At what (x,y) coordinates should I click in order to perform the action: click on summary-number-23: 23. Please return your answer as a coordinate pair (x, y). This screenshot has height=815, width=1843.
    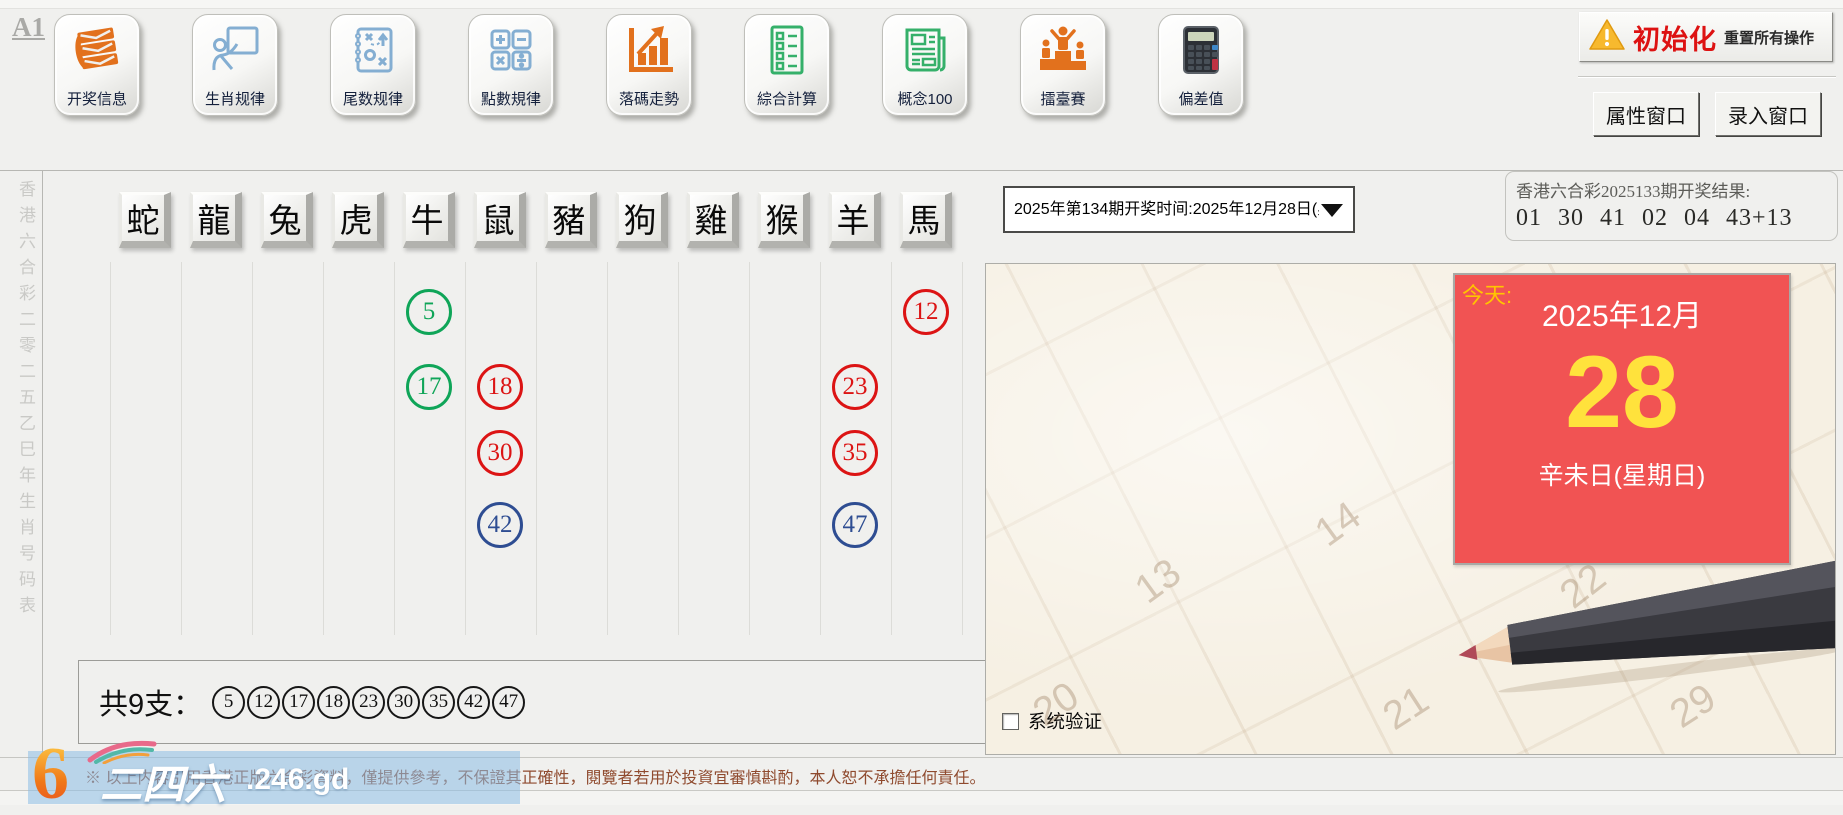
    Looking at the image, I should click on (369, 702).